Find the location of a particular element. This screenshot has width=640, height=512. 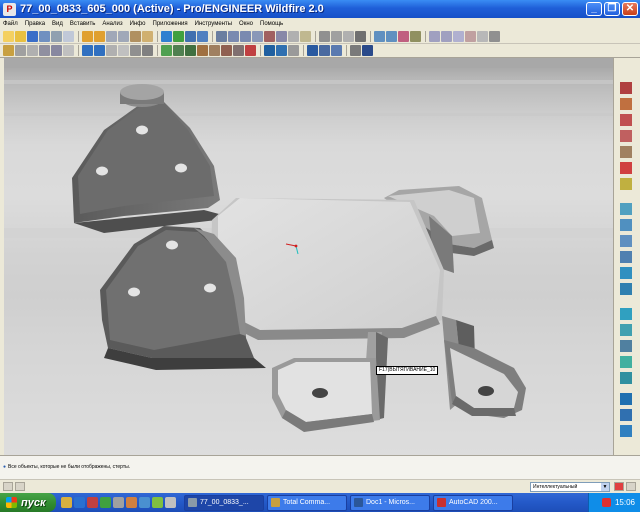

trim-icon is located at coordinates (190, 50).